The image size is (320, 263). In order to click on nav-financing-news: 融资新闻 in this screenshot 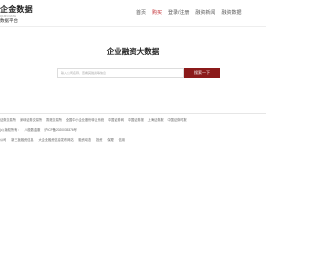, I will do `click(205, 13)`.